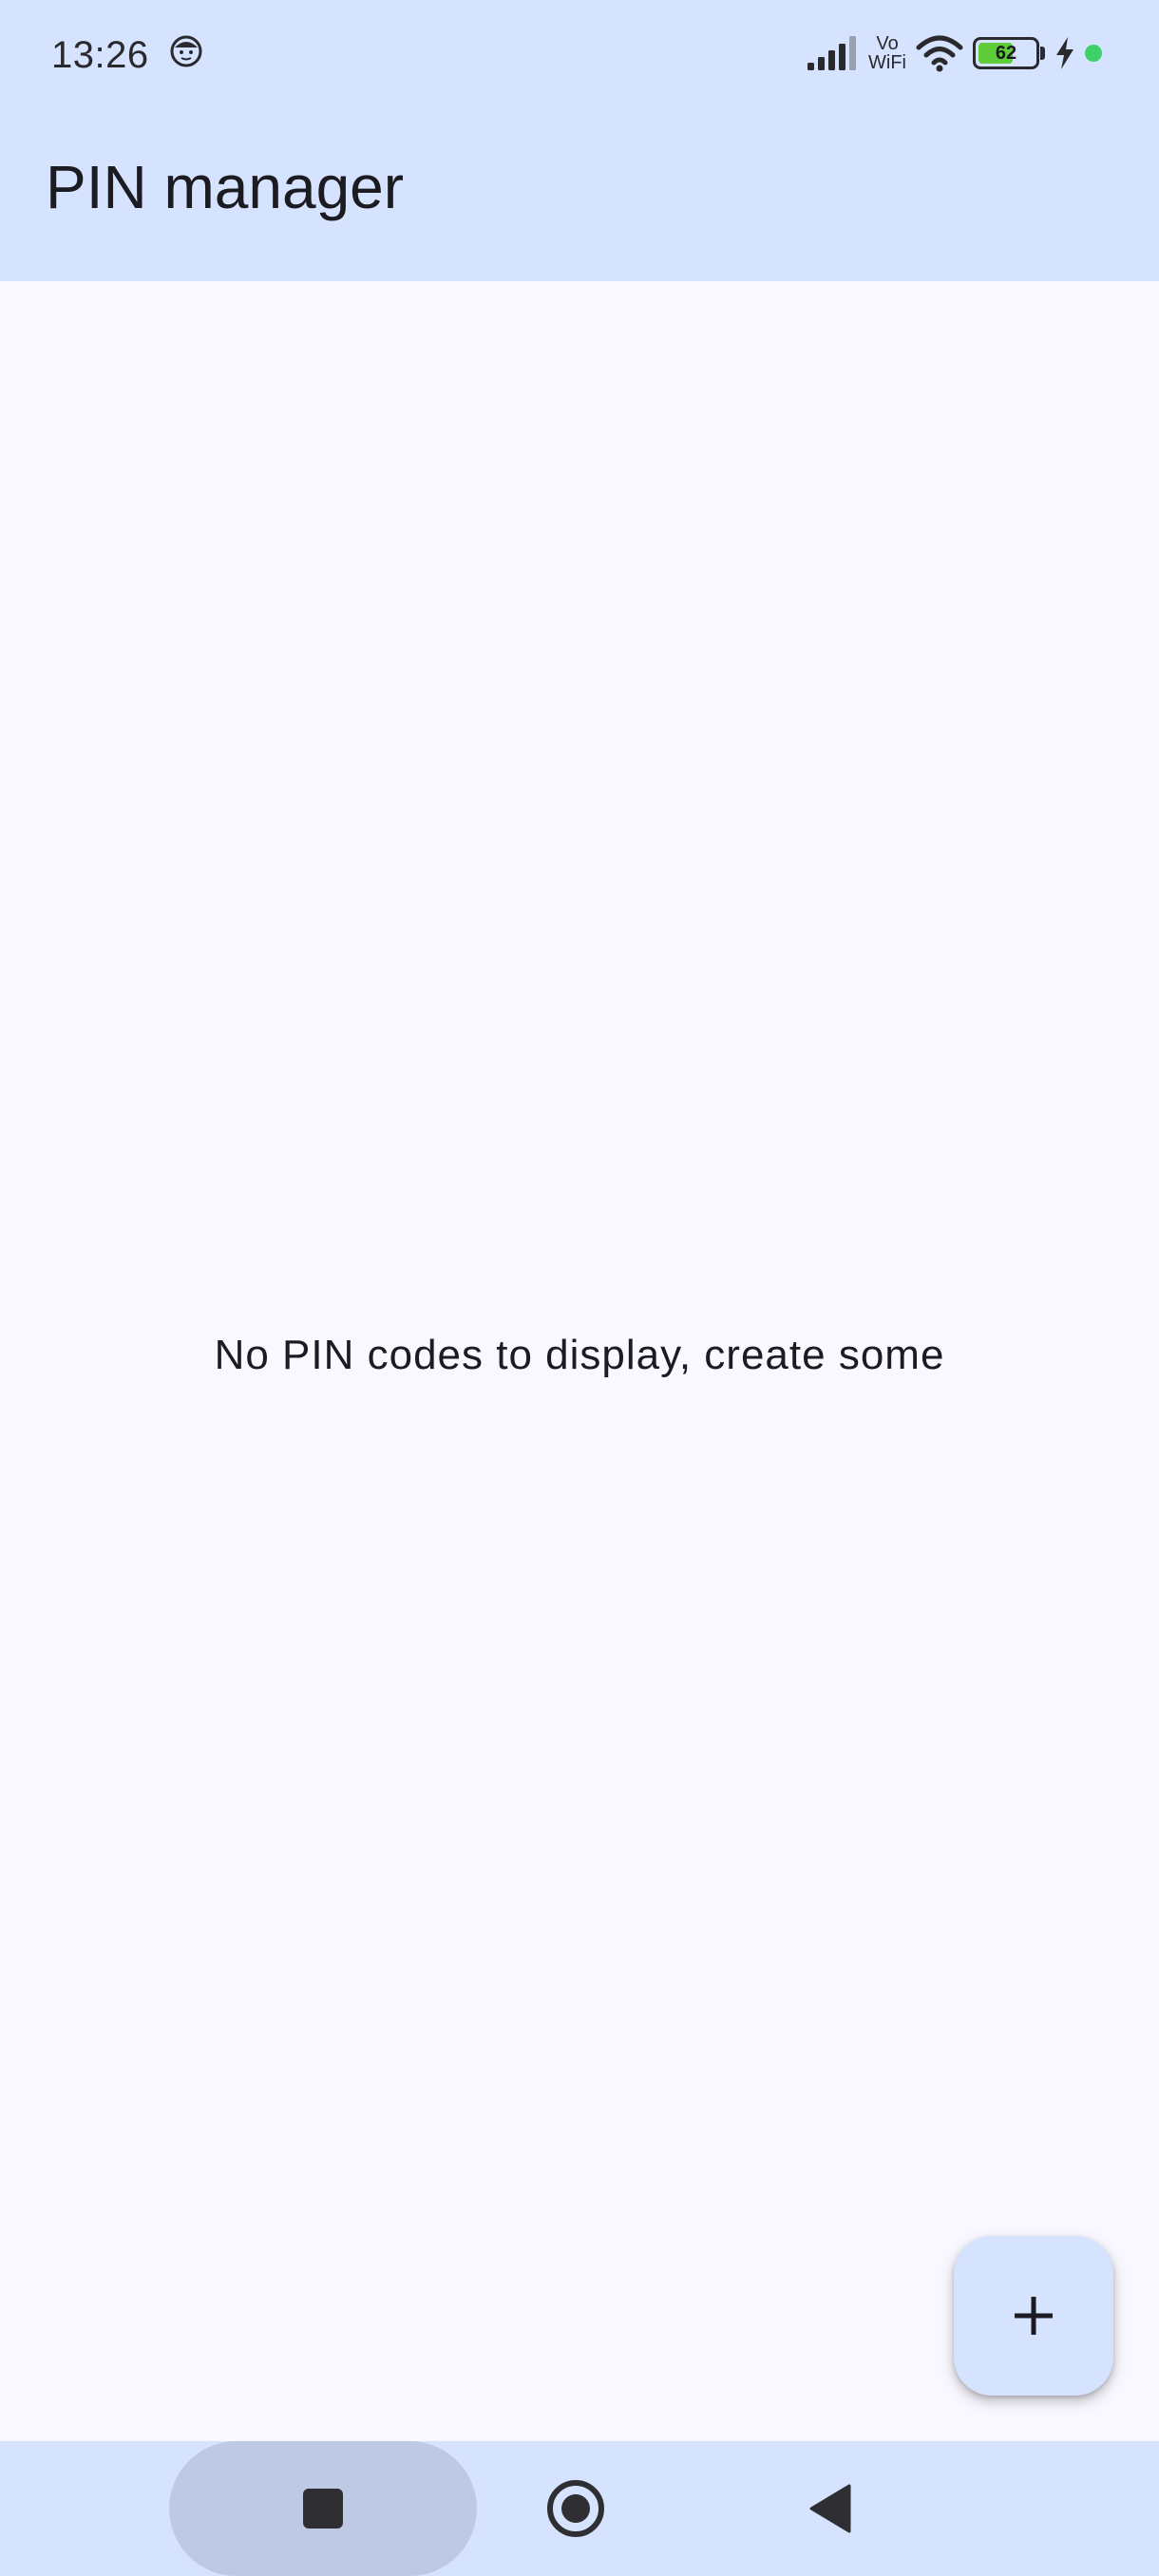  What do you see at coordinates (1065, 53) in the screenshot?
I see `charging-bolt-icon` at bounding box center [1065, 53].